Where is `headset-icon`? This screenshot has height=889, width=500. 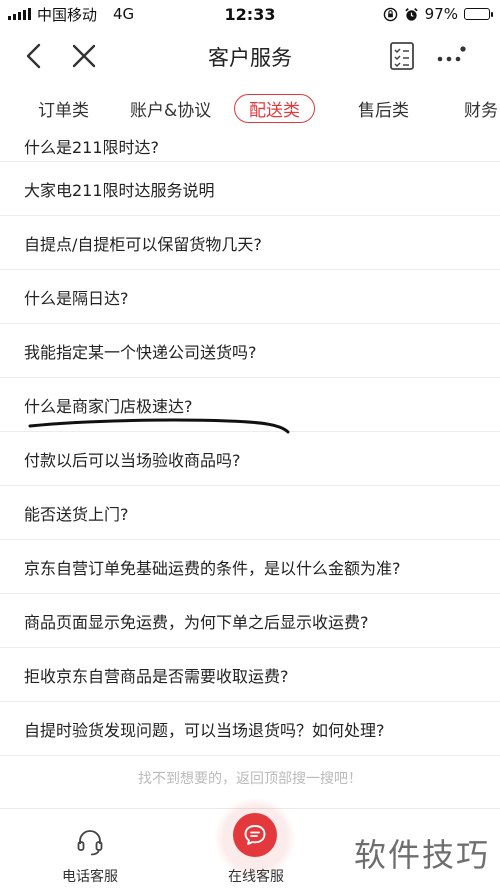 headset-icon is located at coordinates (90, 843).